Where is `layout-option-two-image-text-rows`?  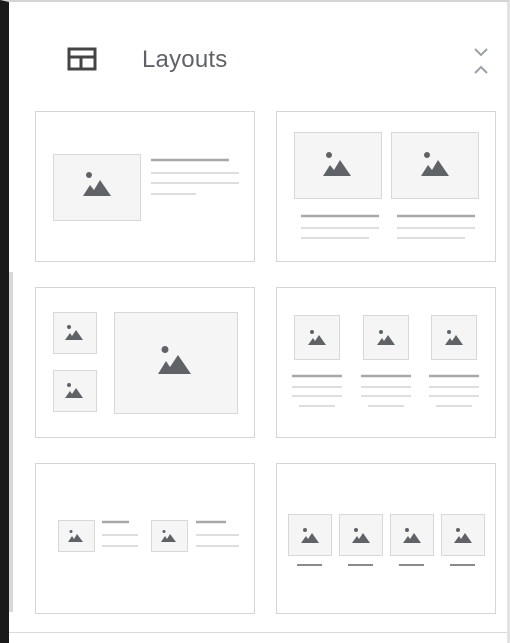
layout-option-two-image-text-rows is located at coordinates (145, 538).